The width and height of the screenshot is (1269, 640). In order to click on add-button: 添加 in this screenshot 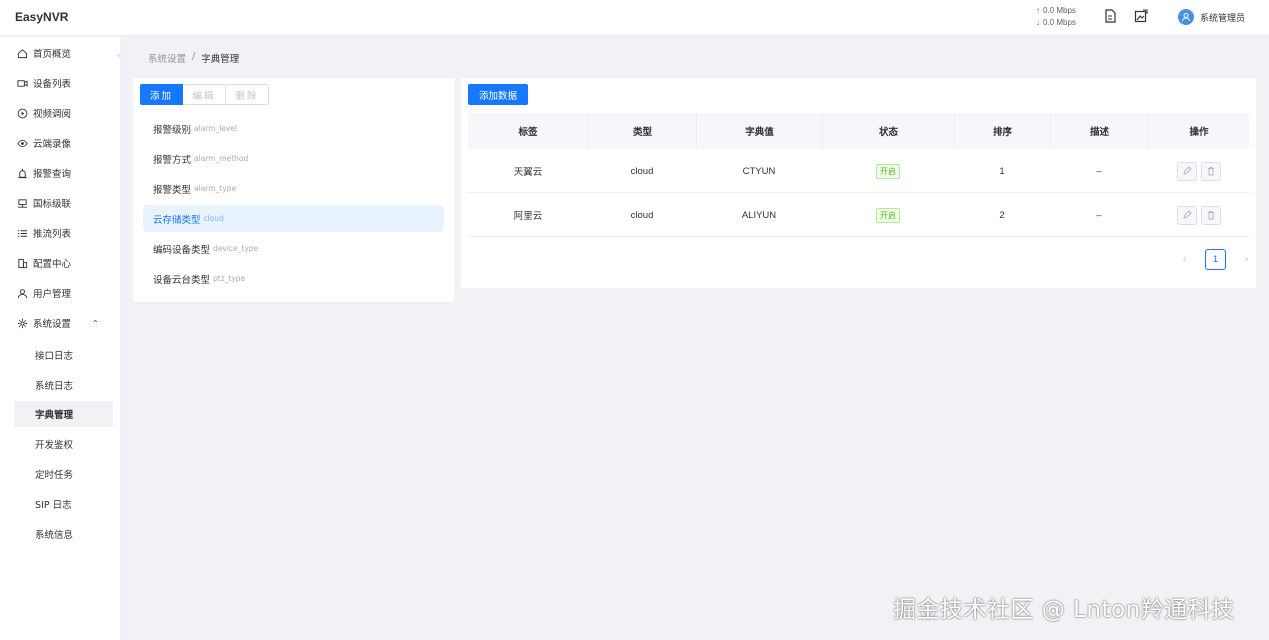, I will do `click(161, 94)`.